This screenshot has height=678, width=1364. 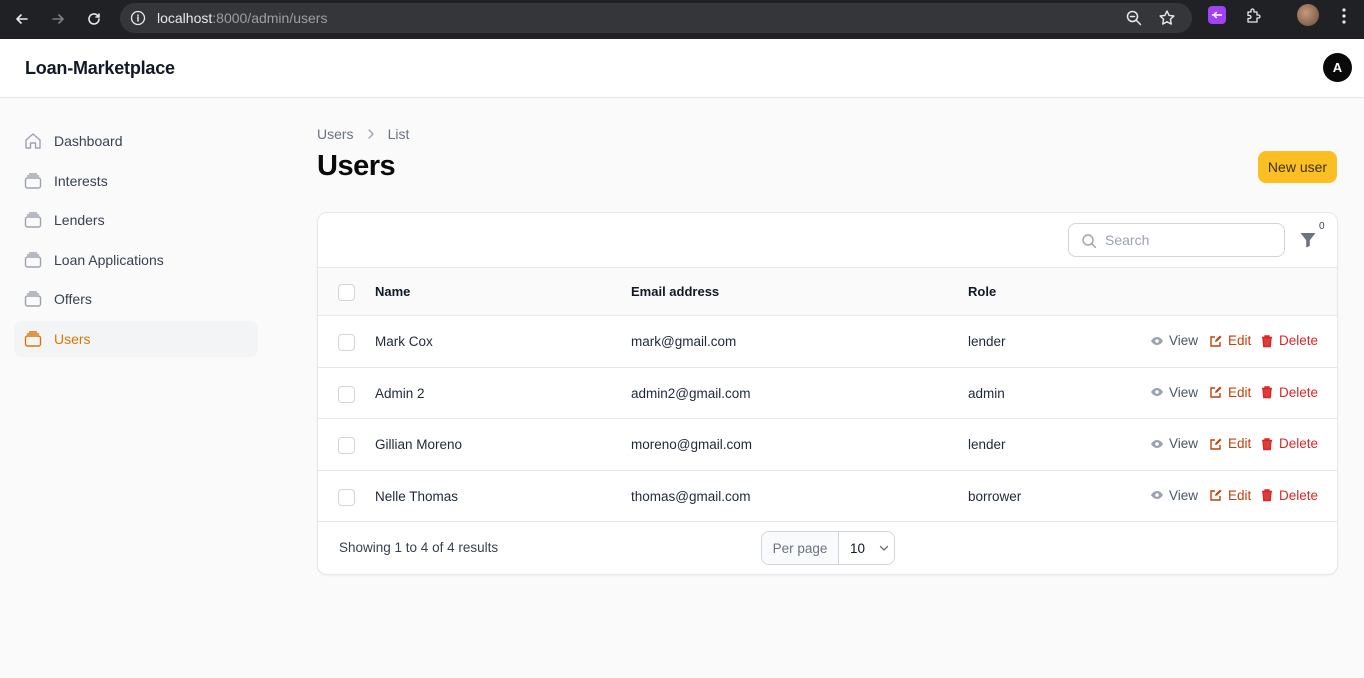 I want to click on cell-name: Admin 2, so click(x=400, y=393).